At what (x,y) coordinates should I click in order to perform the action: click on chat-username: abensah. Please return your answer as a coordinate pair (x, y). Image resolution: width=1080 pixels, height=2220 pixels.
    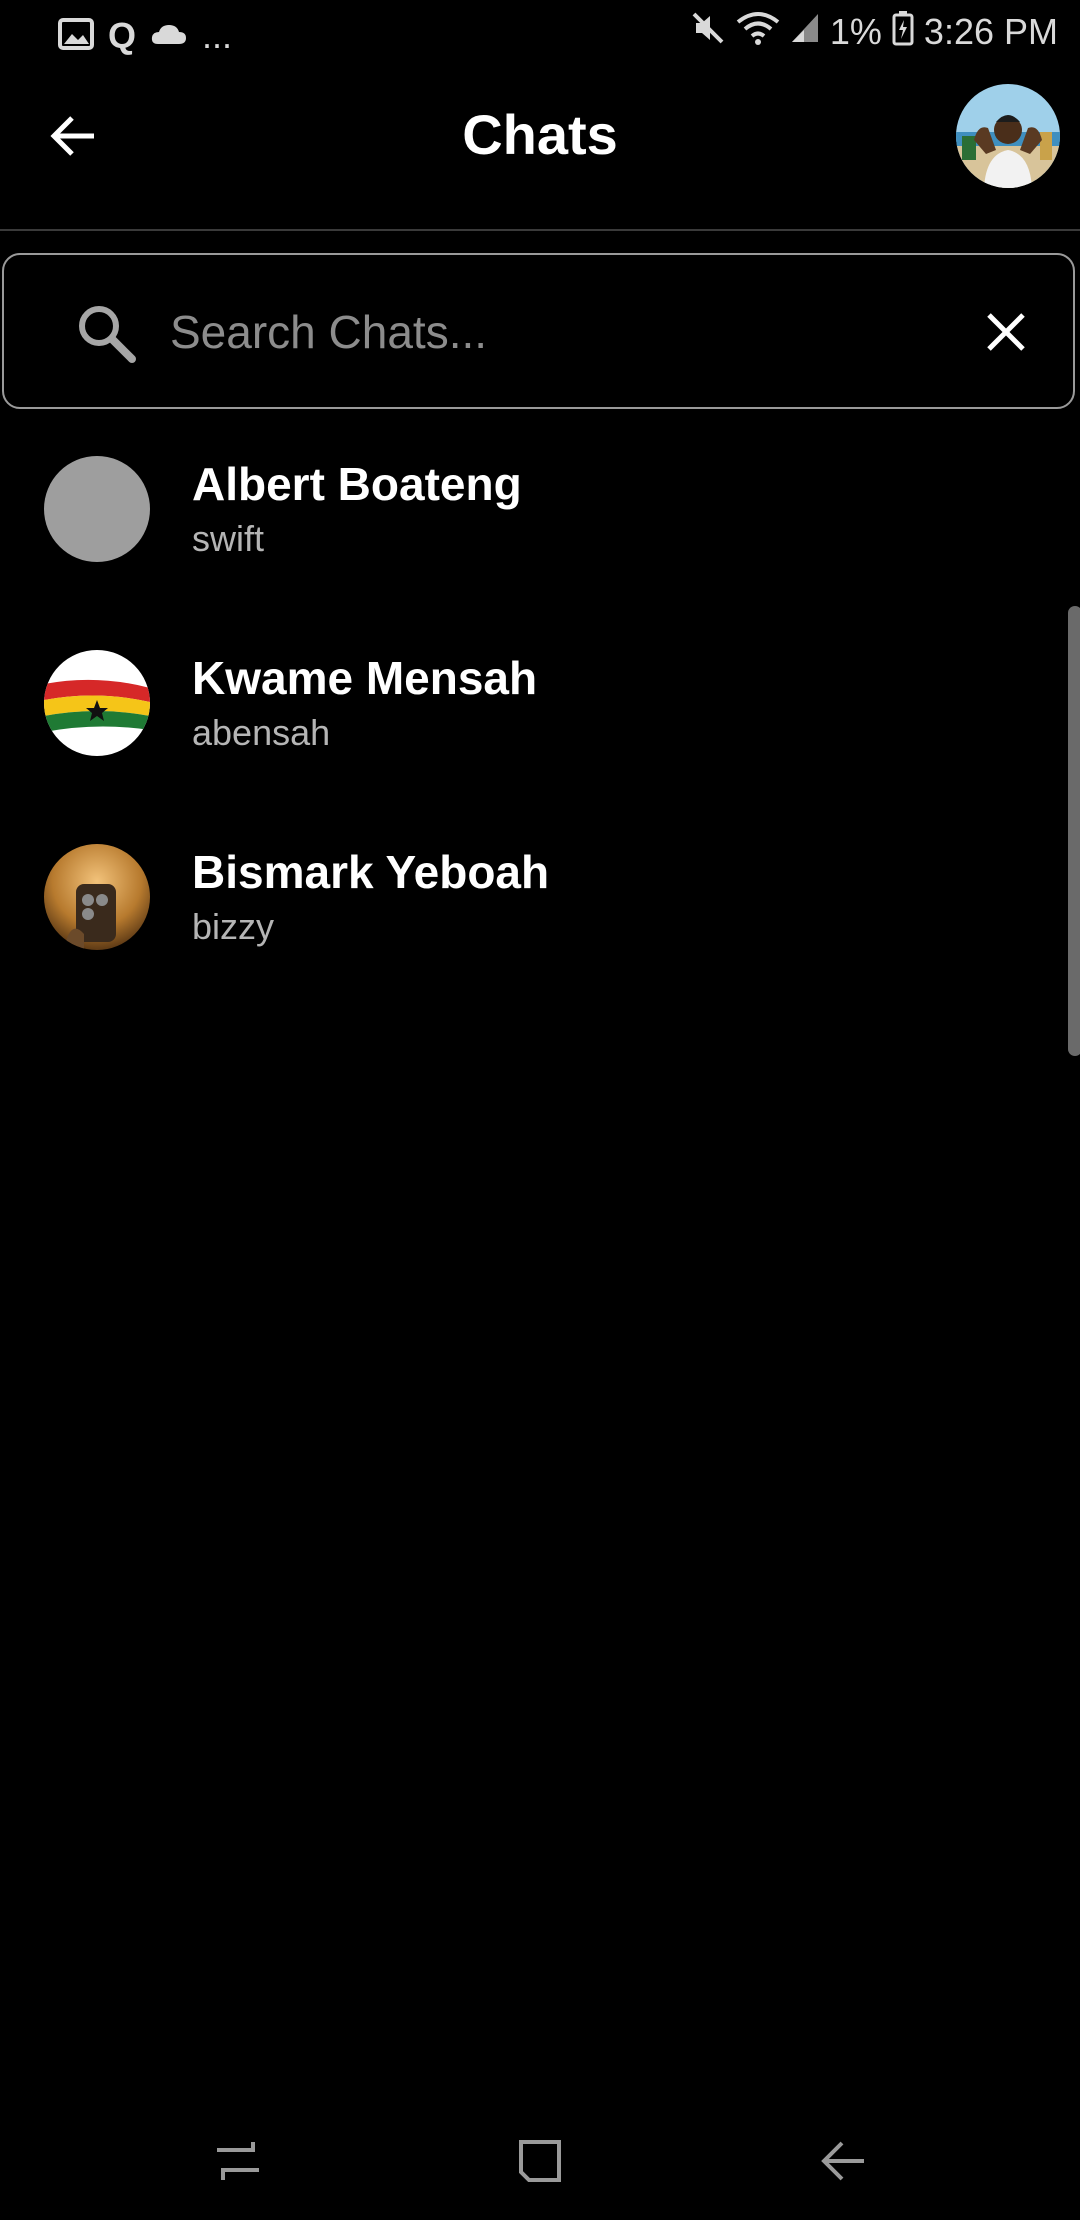
    Looking at the image, I should click on (261, 732).